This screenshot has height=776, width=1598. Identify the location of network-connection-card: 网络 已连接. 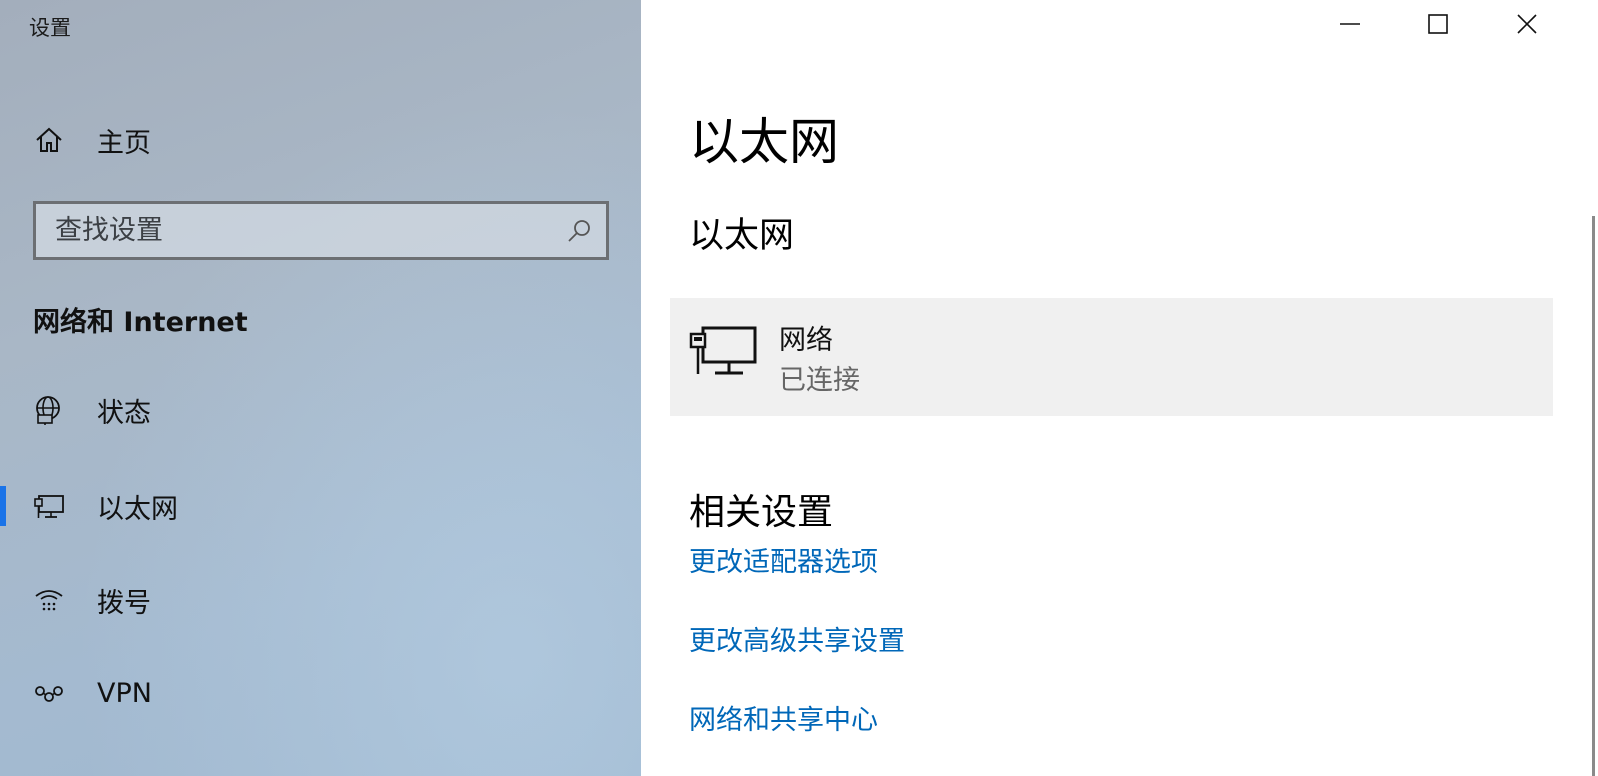
(1111, 357).